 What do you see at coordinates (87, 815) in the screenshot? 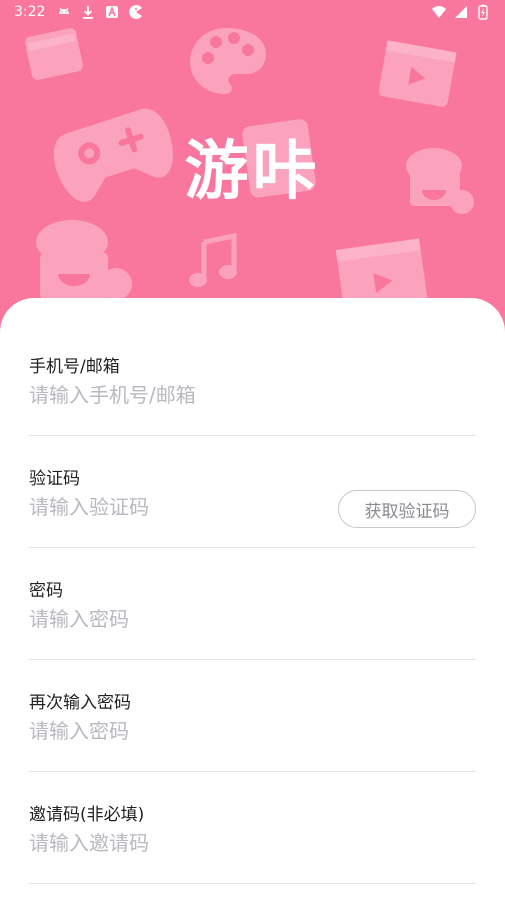
I see `invite-code-label: 邀请码(非必填)` at bounding box center [87, 815].